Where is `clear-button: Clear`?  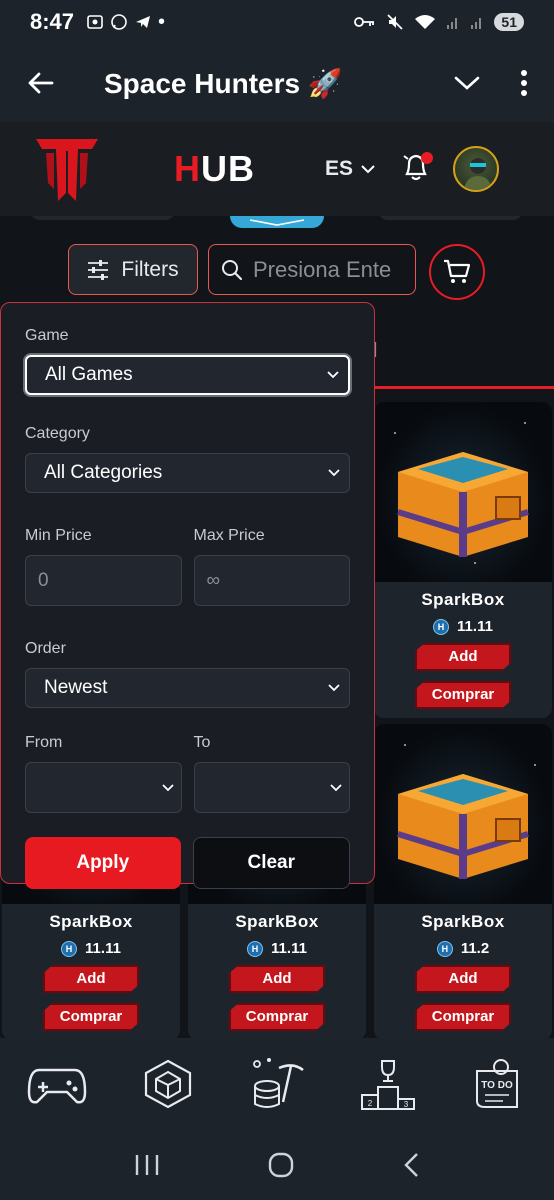
clear-button: Clear is located at coordinates (271, 863).